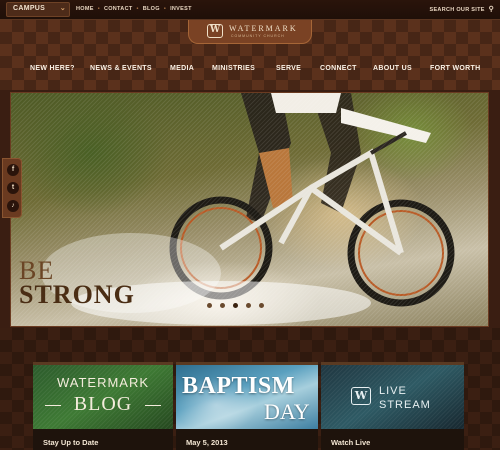 The height and width of the screenshot is (450, 500). I want to click on facebook-icon: f, so click(13, 170).